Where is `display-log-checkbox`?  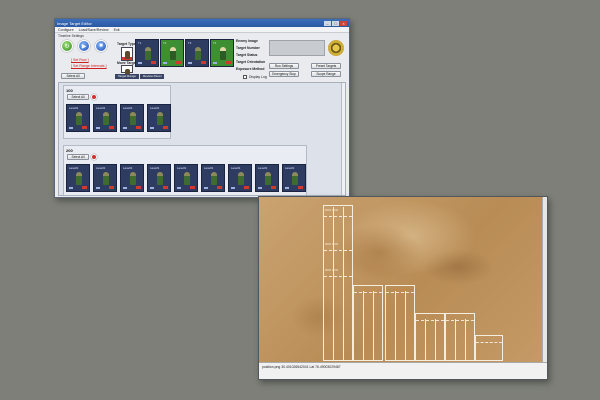 display-log-checkbox is located at coordinates (245, 77).